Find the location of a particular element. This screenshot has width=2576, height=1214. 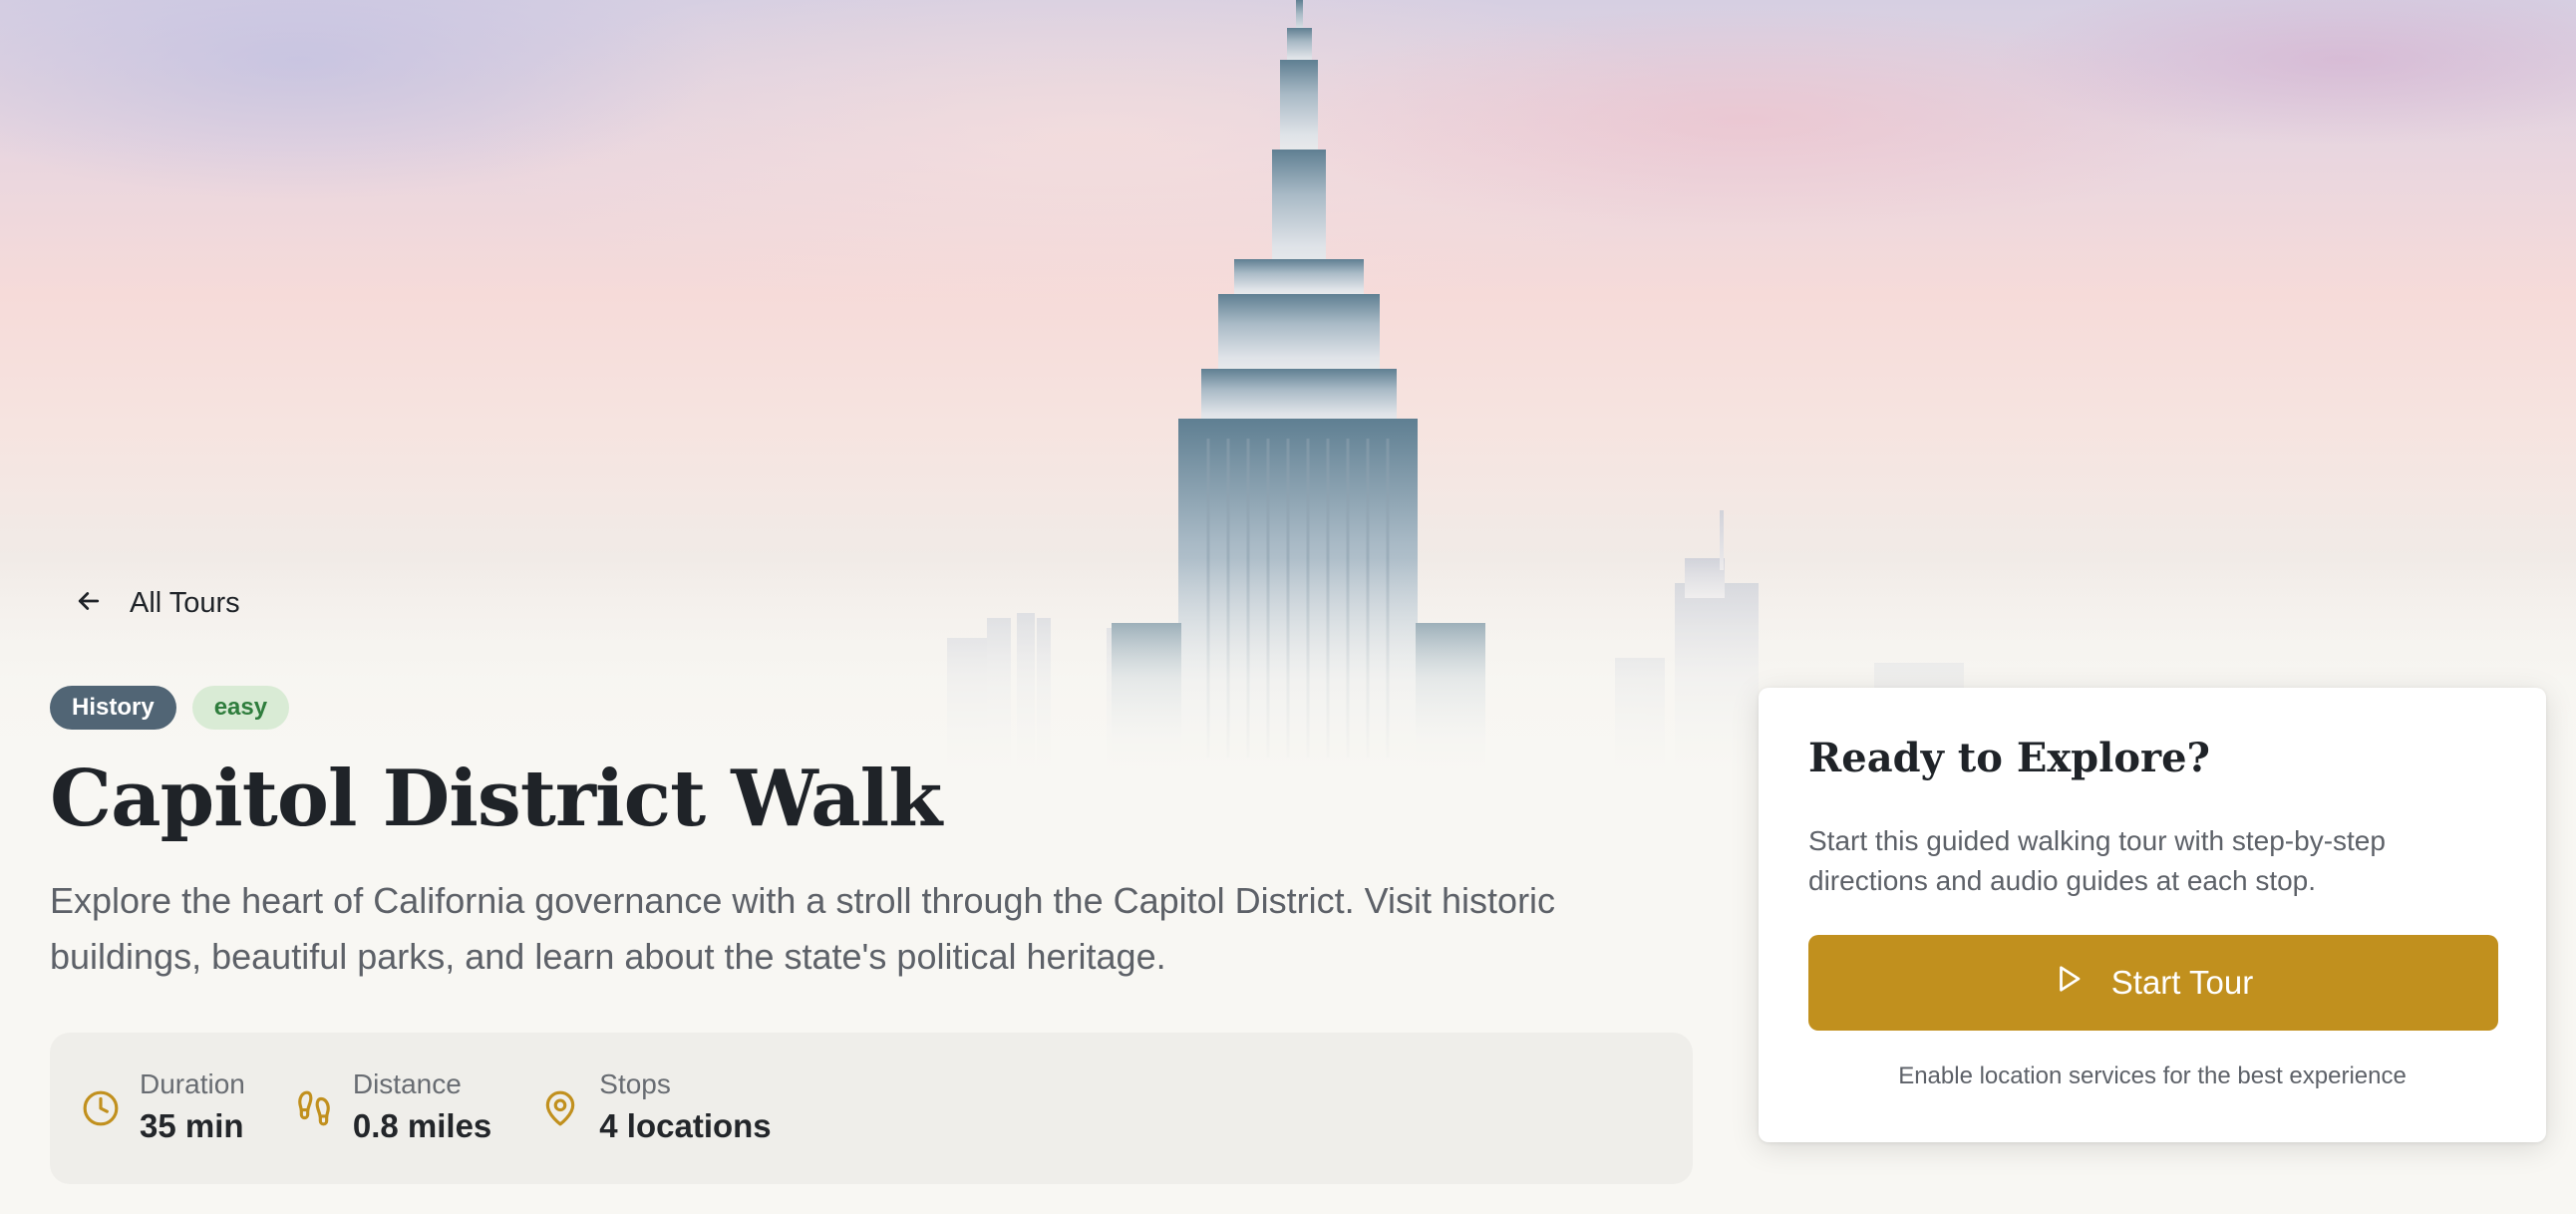

stat-label: Stops is located at coordinates (635, 1083).